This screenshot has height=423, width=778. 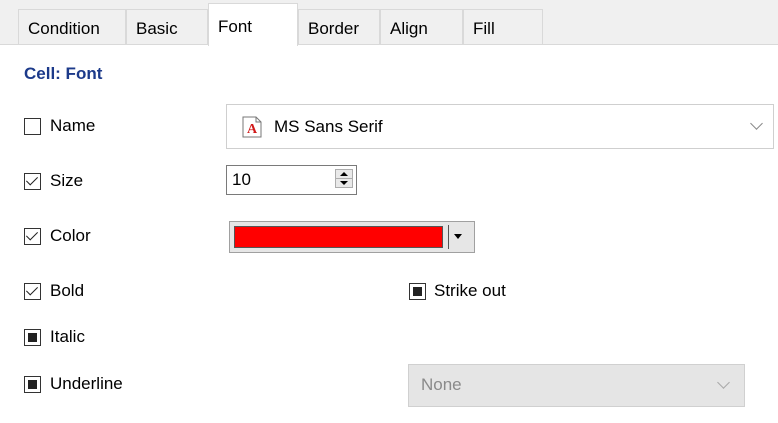 I want to click on tab-border: Border, so click(x=339, y=26).